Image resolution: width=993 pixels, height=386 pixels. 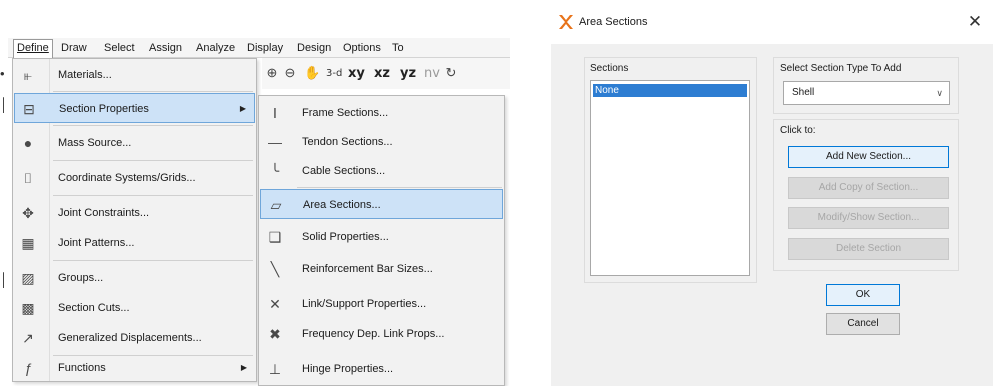 I want to click on section-type-value: Shell, so click(x=803, y=92).